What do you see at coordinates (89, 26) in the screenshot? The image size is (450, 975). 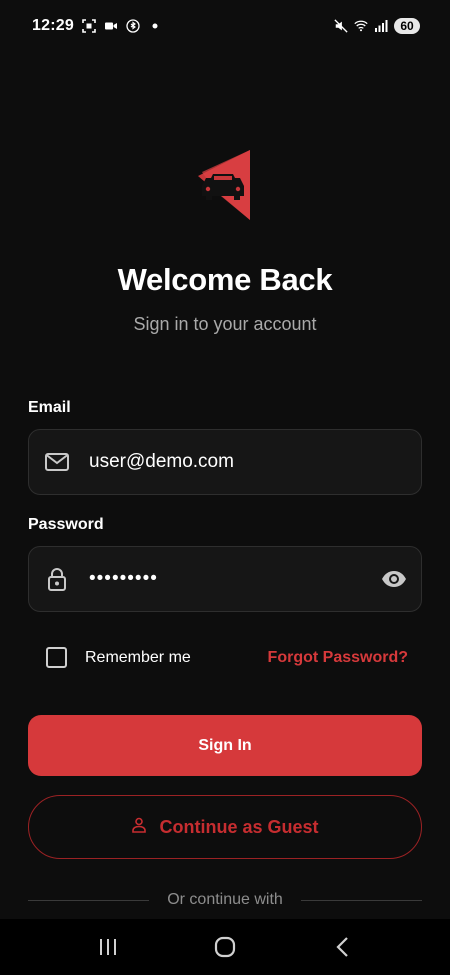 I see `screenshot-icon` at bounding box center [89, 26].